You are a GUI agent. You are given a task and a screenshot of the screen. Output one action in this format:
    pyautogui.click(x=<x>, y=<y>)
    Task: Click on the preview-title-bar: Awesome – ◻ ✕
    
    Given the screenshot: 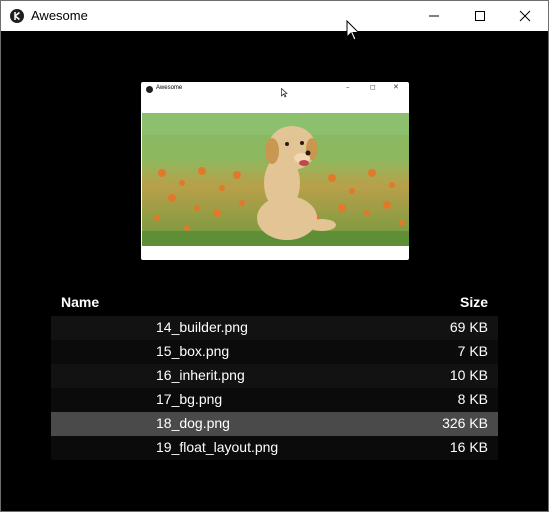 What is the action you would take?
    pyautogui.click(x=275, y=97)
    